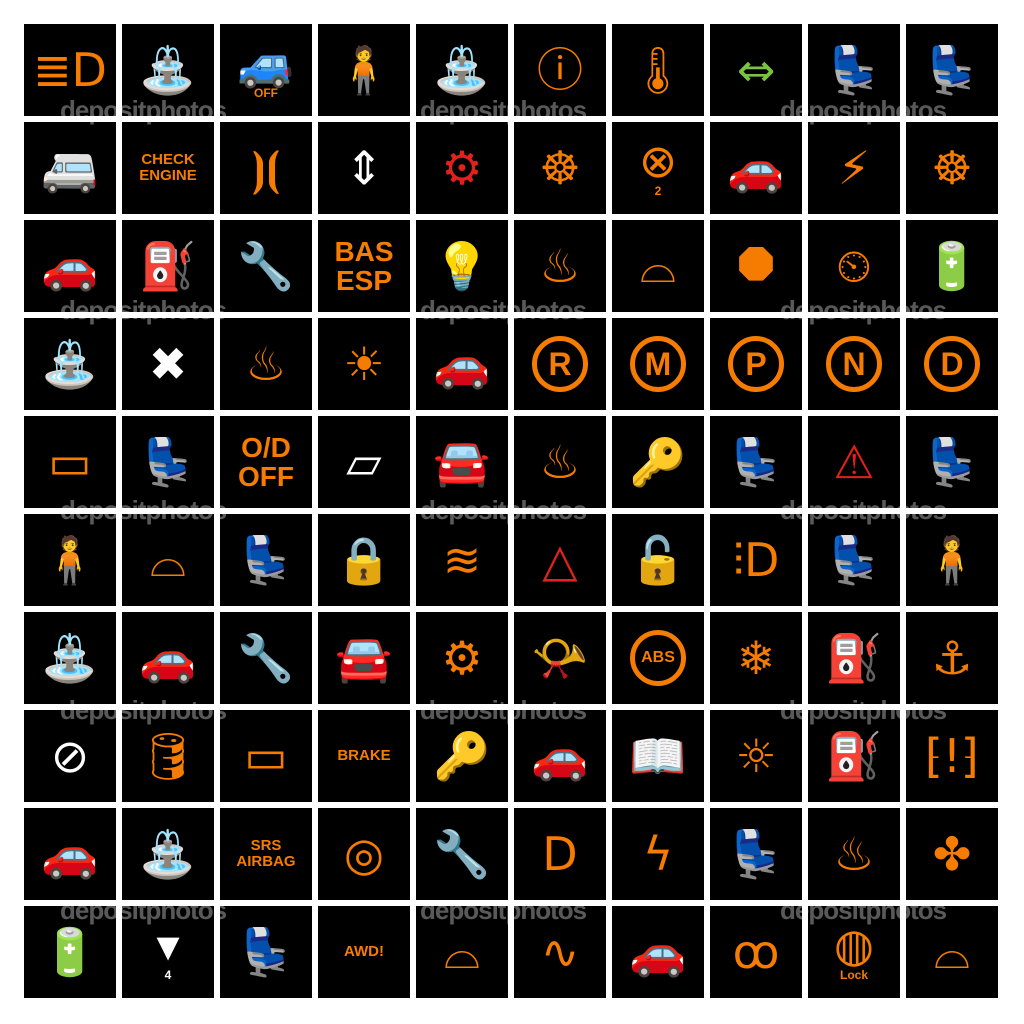 This screenshot has width=1024, height=1024. What do you see at coordinates (70, 756) in the screenshot?
I see `icon-cell-no-child-seat: ⊘` at bounding box center [70, 756].